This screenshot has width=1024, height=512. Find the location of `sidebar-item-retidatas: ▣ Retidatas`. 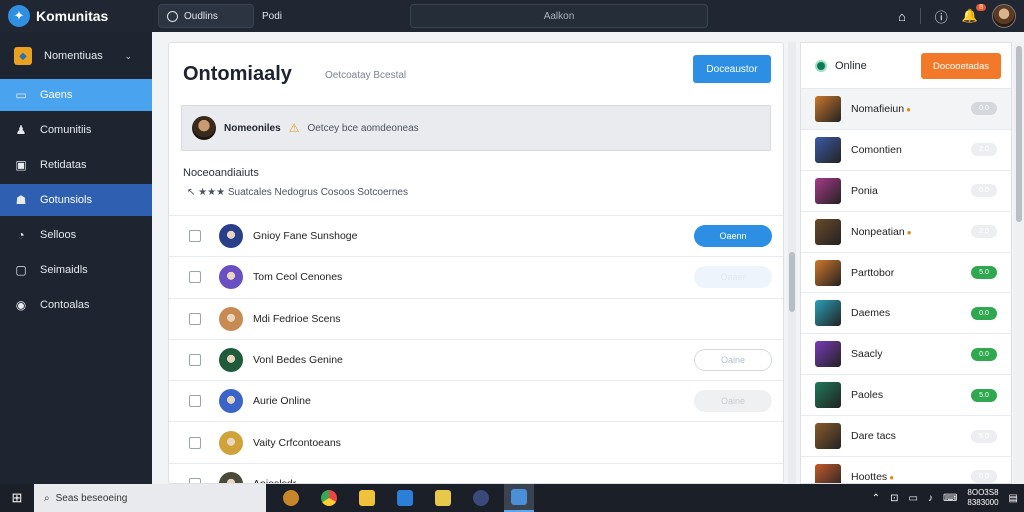

sidebar-item-retidatas: ▣ Retidatas is located at coordinates (76, 165).